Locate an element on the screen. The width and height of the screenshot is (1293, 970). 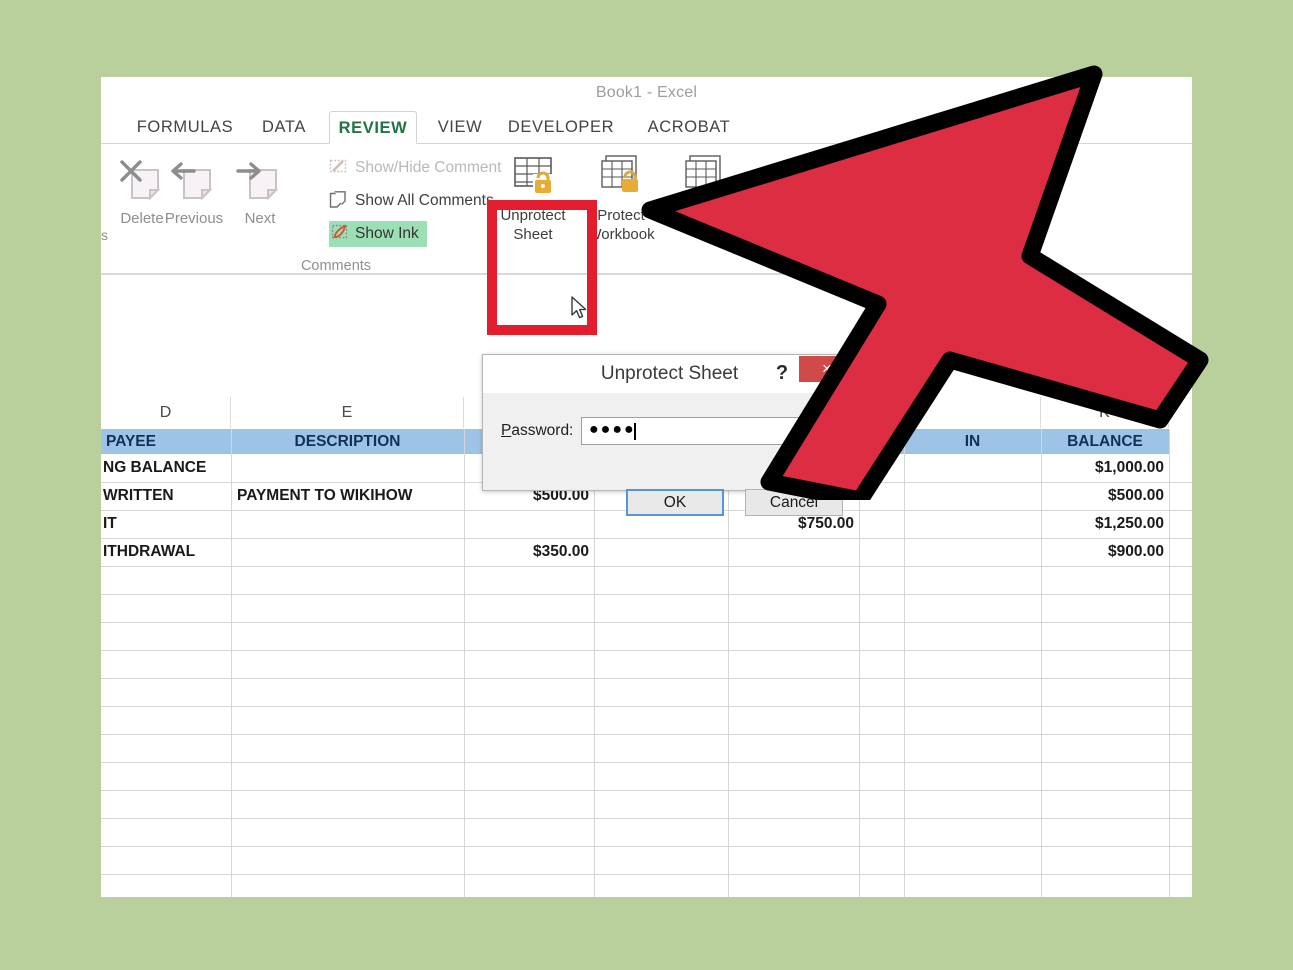
column-header-d: D is located at coordinates (166, 412).